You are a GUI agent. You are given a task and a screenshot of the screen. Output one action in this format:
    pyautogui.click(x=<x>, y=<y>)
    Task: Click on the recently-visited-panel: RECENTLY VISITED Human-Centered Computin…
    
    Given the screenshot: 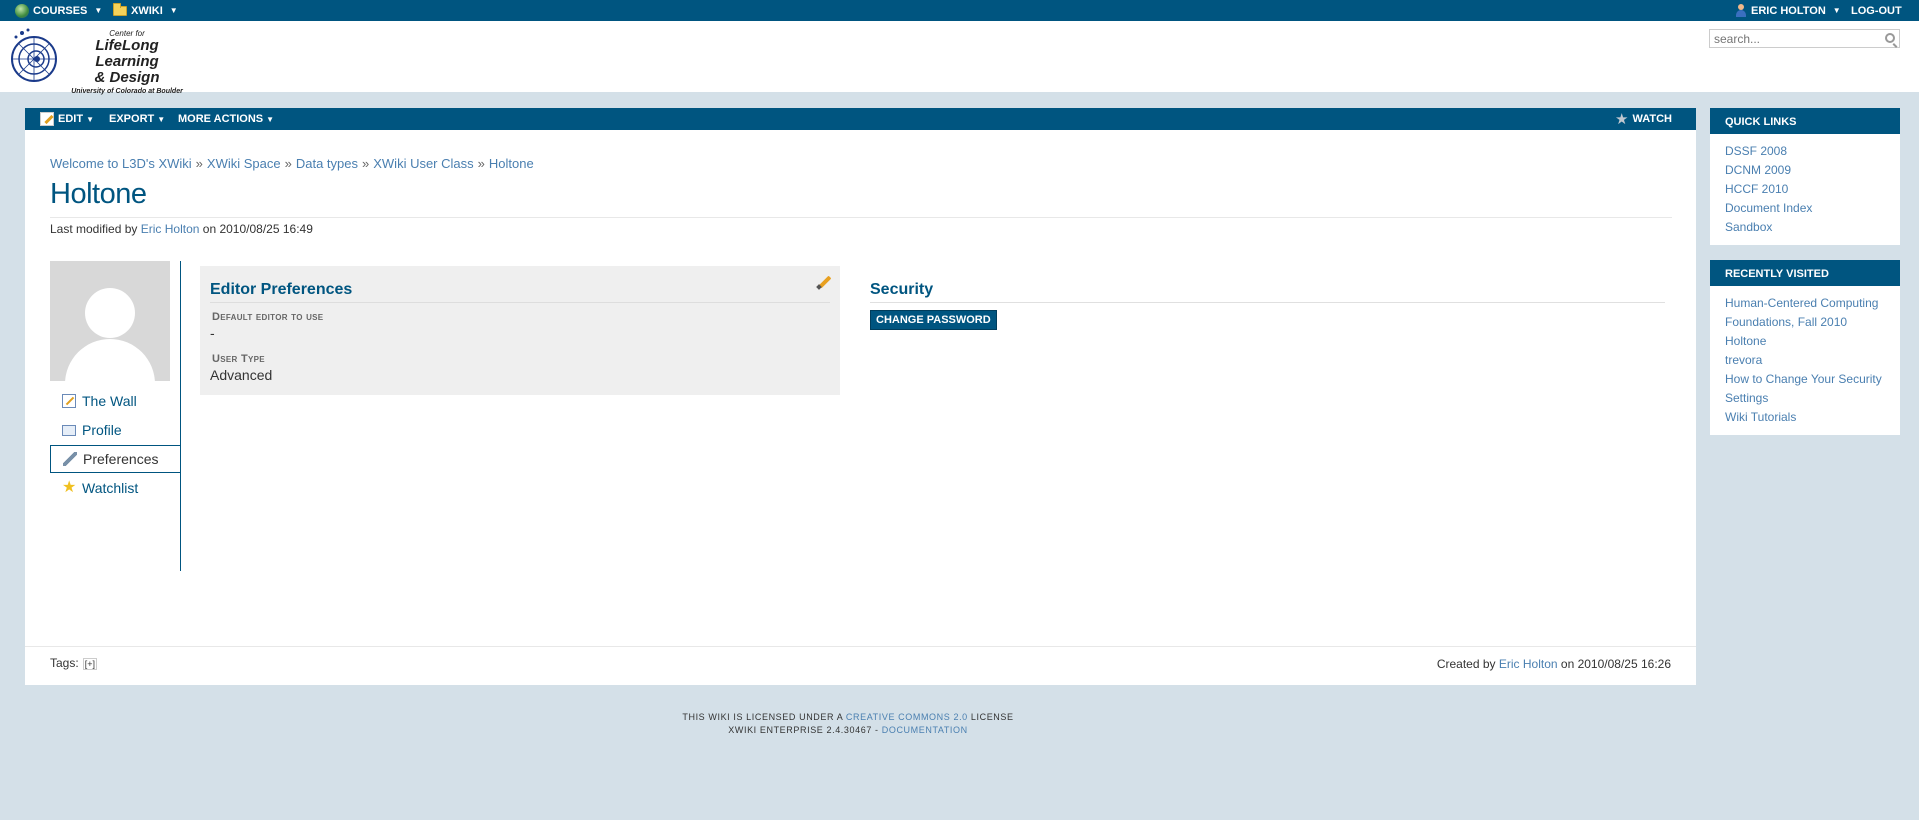 What is the action you would take?
    pyautogui.click(x=1805, y=347)
    